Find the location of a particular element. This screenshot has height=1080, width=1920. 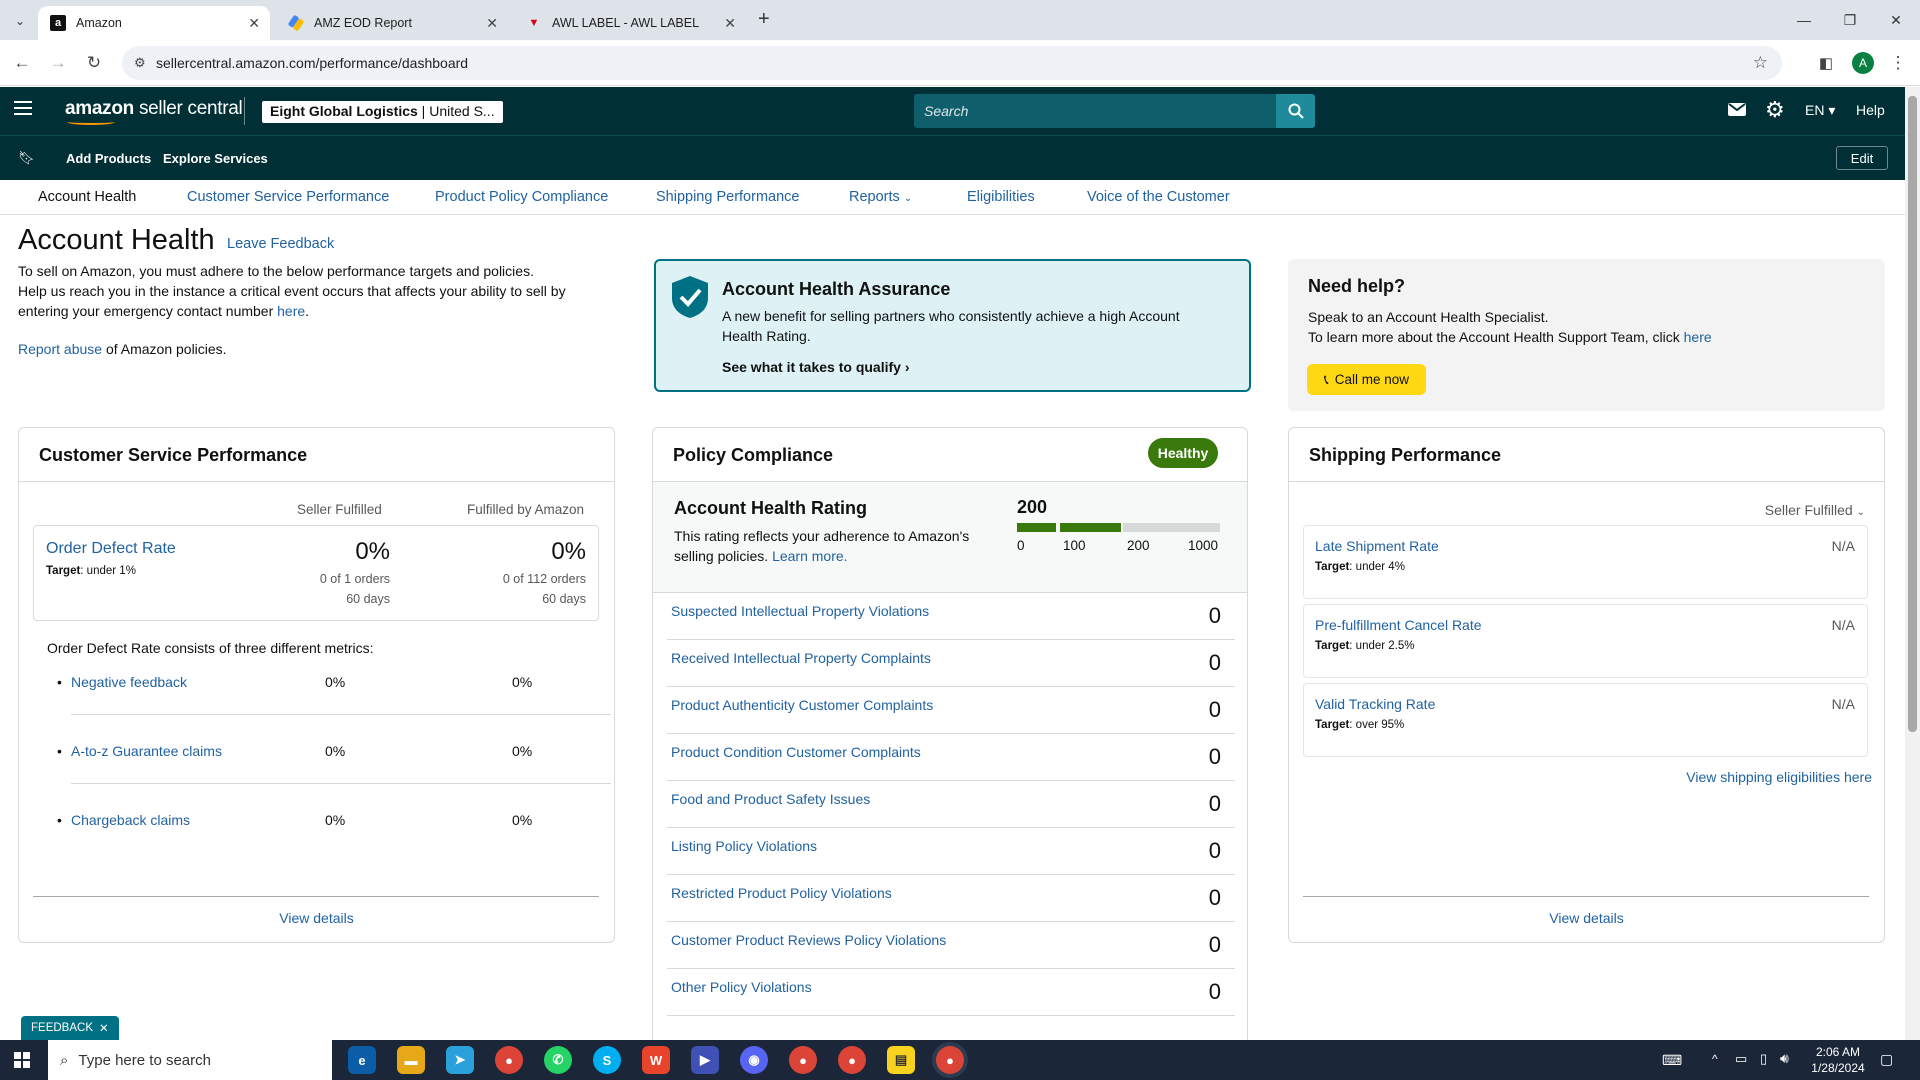

whatsapp-icon: ✆ is located at coordinates (558, 1060).